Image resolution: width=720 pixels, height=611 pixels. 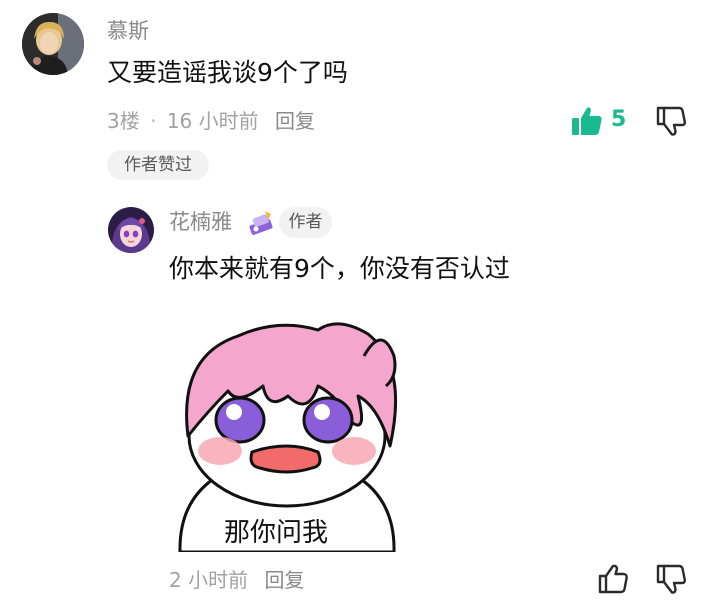 What do you see at coordinates (276, 533) in the screenshot?
I see `sticker-caption: 那你问我` at bounding box center [276, 533].